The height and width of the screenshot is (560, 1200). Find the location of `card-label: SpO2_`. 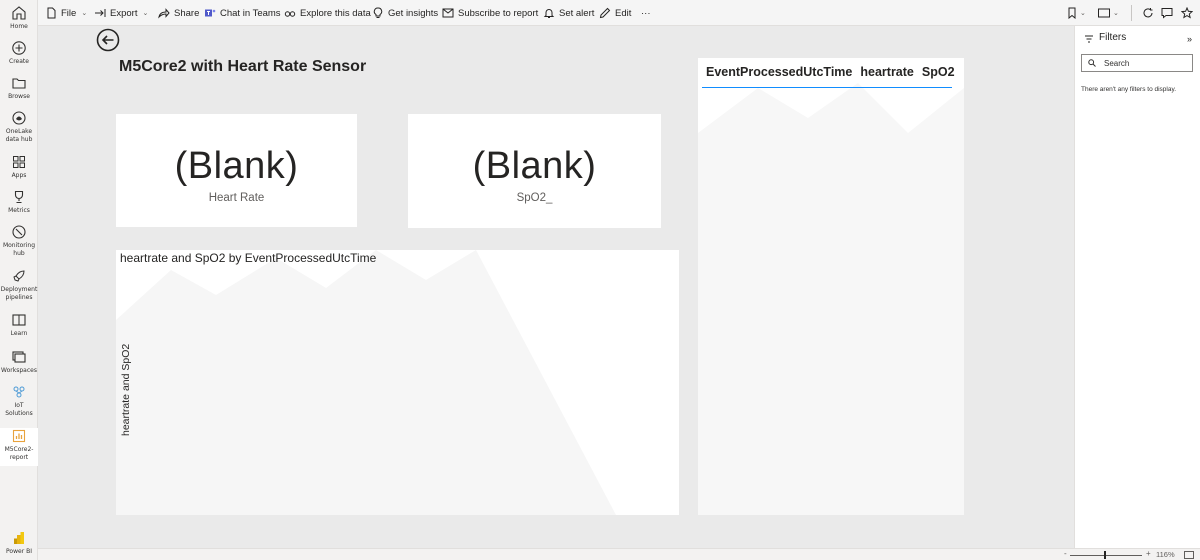

card-label: SpO2_ is located at coordinates (534, 198).